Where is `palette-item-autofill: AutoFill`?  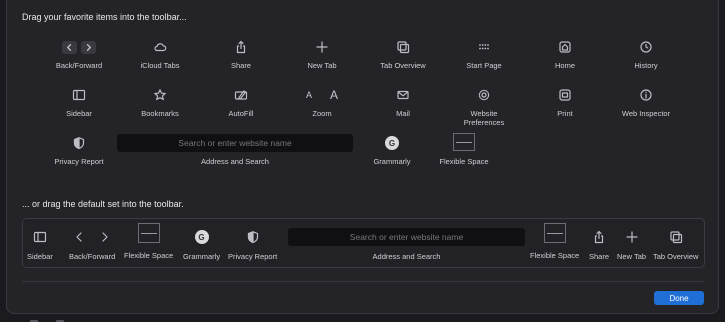
palette-item-autofill: AutoFill is located at coordinates (241, 102).